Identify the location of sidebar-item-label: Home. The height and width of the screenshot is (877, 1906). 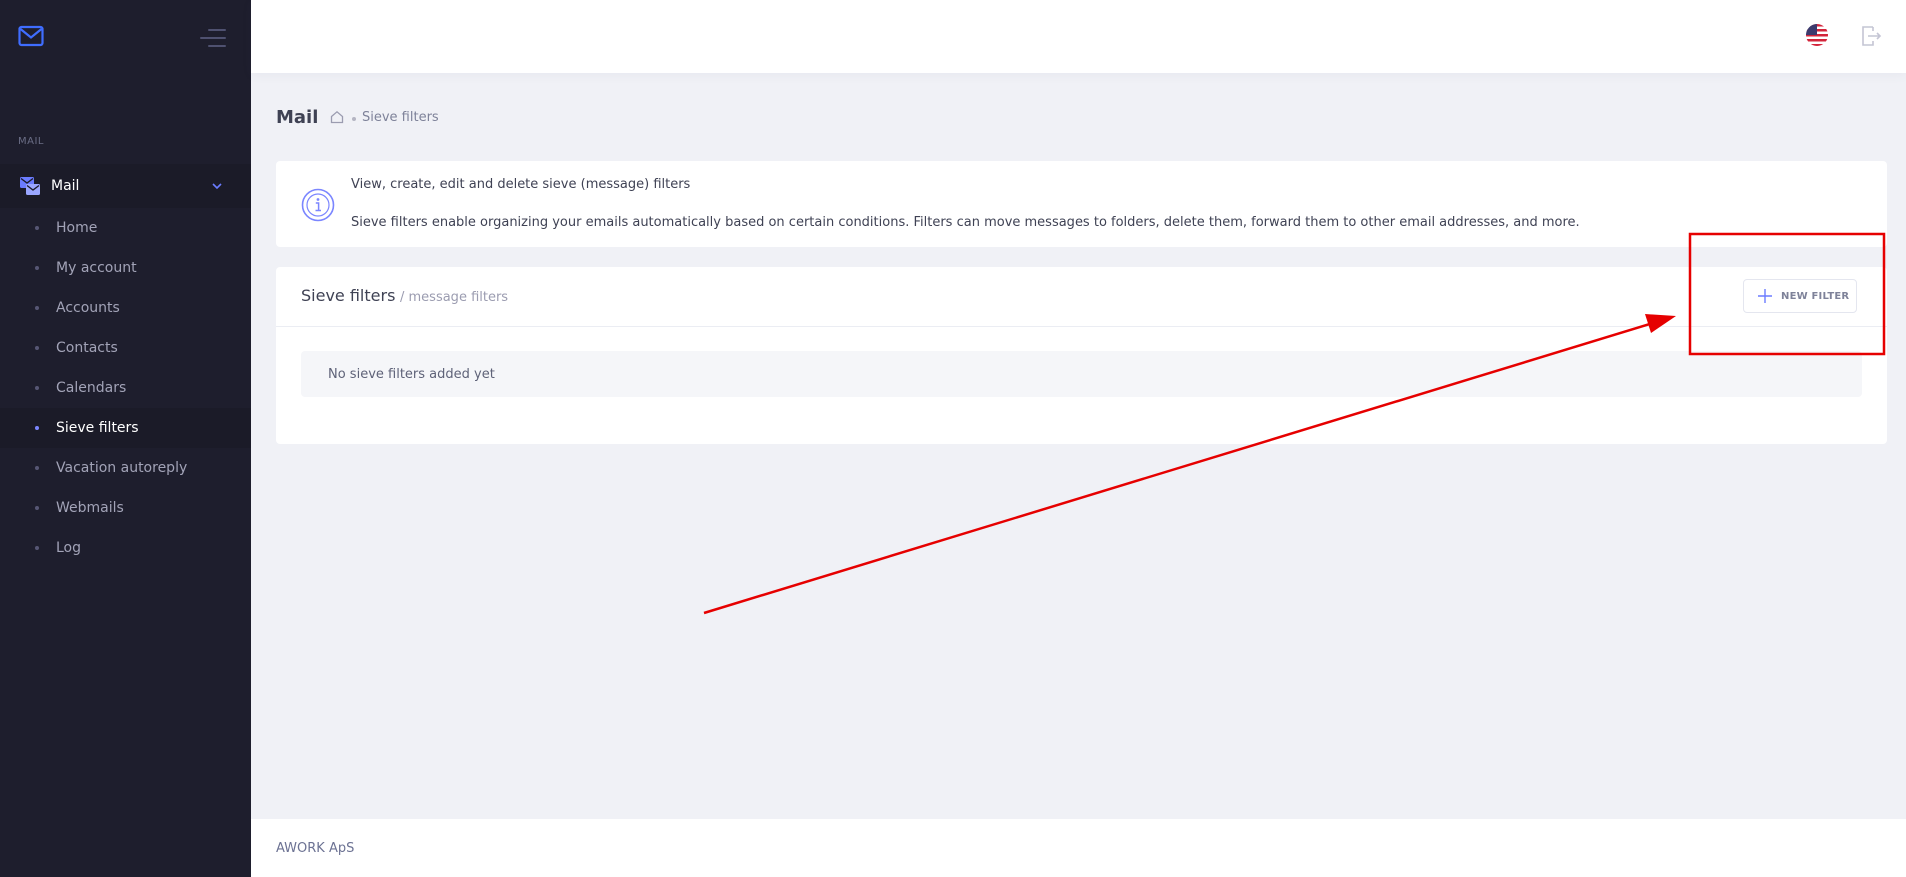
(77, 228).